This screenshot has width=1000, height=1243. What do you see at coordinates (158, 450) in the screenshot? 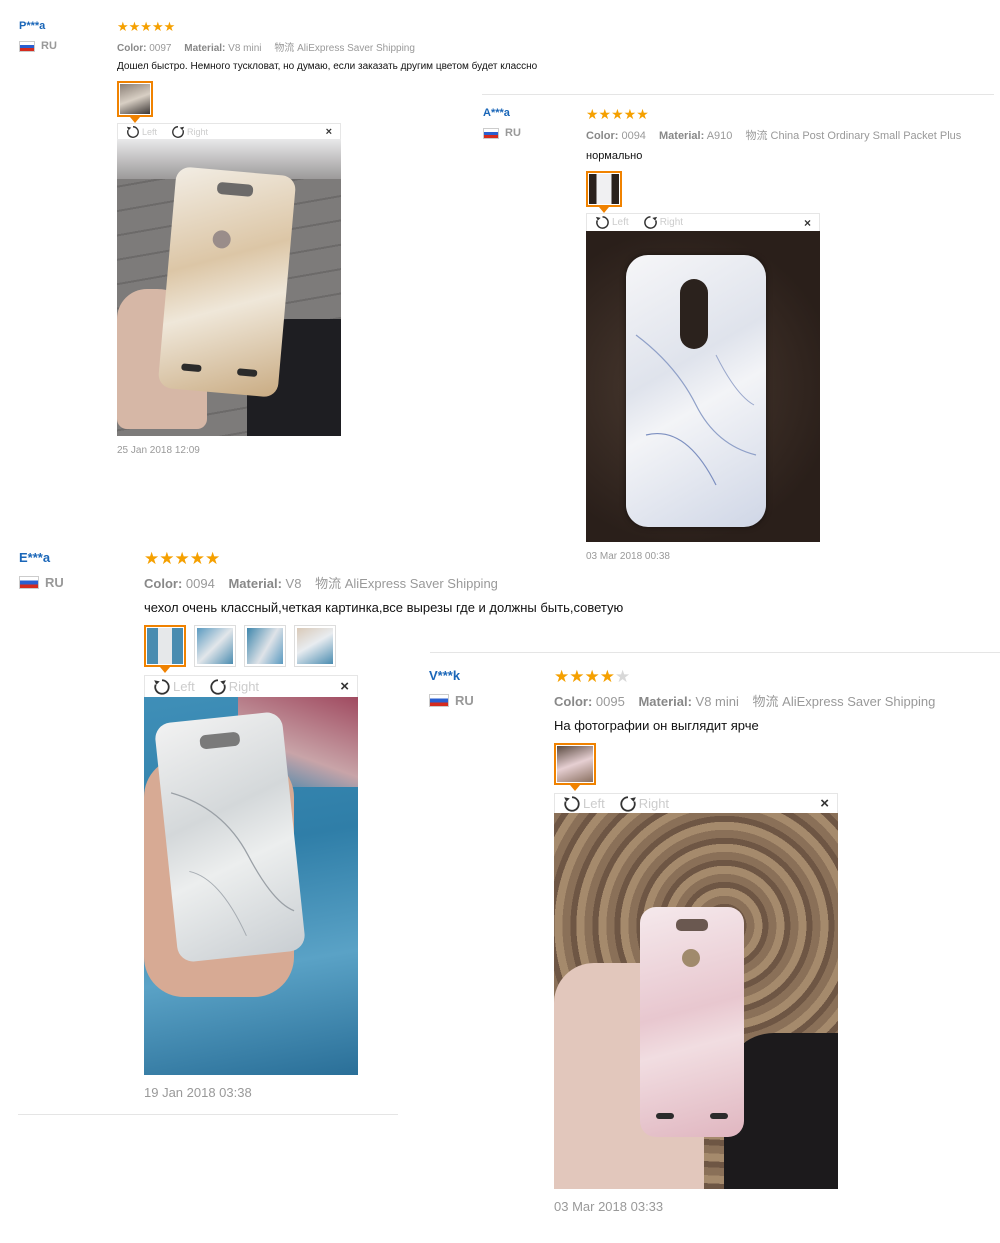
I see `review-date: 25 Jan 2018 12:09` at bounding box center [158, 450].